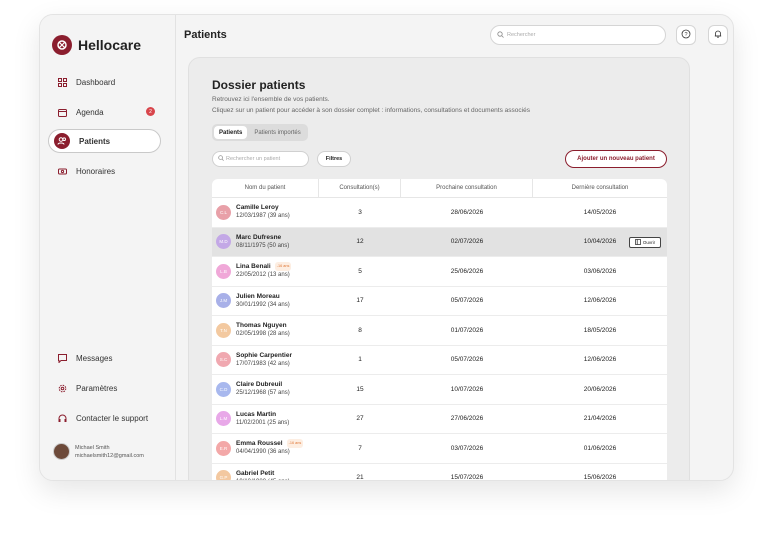 The width and height of the screenshot is (773, 546). Describe the element at coordinates (263, 304) in the screenshot. I see `patient-birthdate: 30/01/1992 (34 ans)` at that location.